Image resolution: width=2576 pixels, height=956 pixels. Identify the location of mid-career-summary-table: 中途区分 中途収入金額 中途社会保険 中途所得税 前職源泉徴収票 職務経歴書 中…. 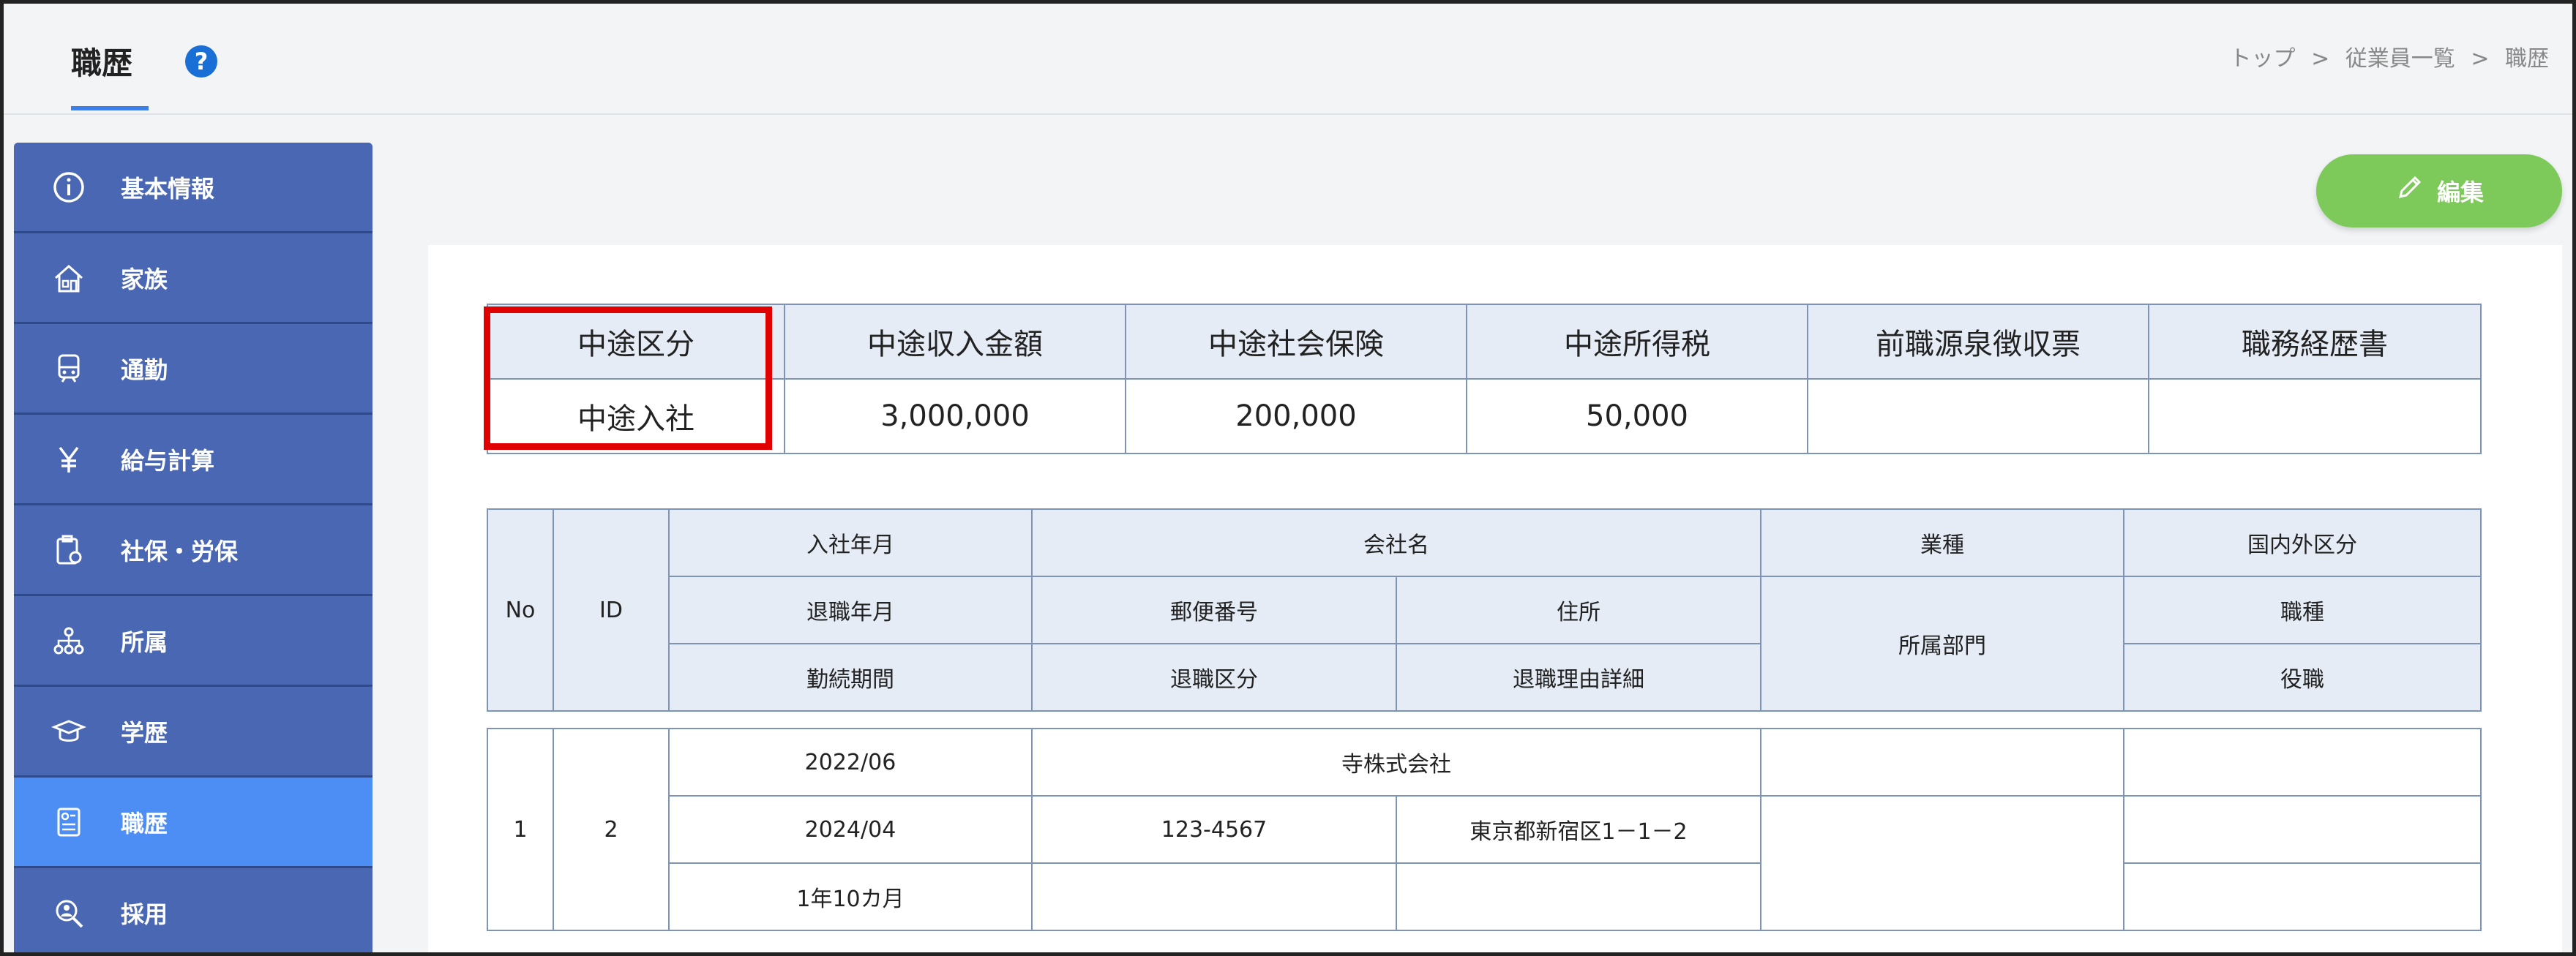
(1484, 379).